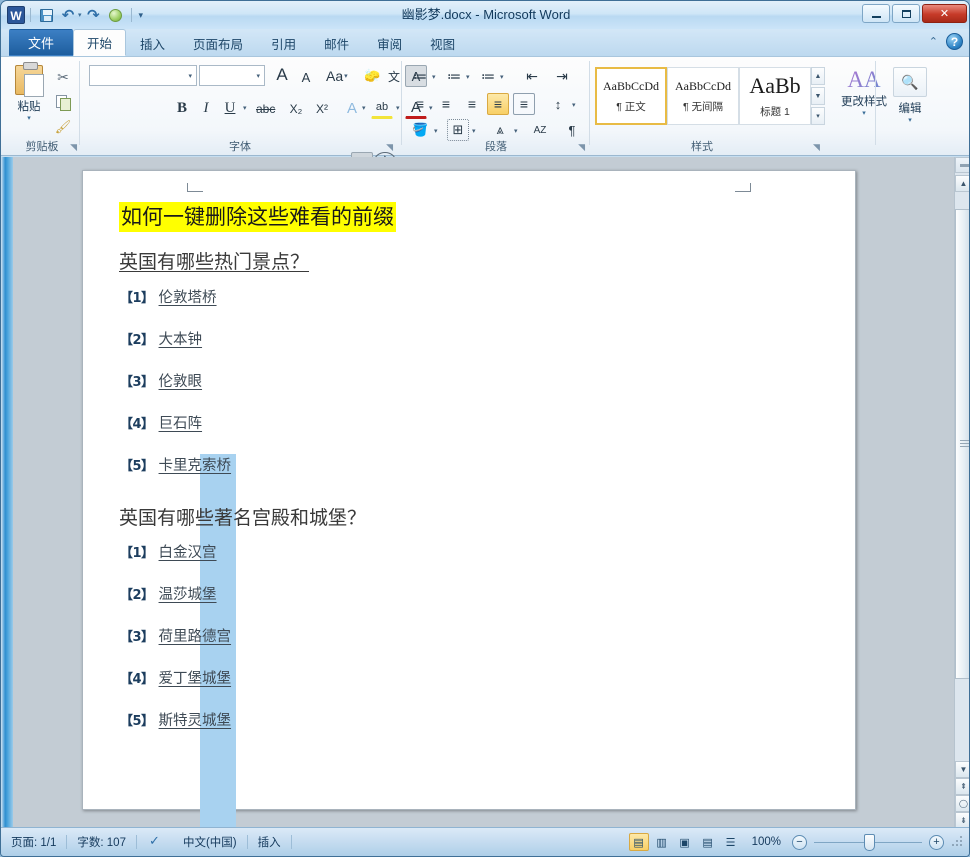 Image resolution: width=970 pixels, height=857 pixels. I want to click on bullets-dropdown-icon: ▾, so click(434, 77).